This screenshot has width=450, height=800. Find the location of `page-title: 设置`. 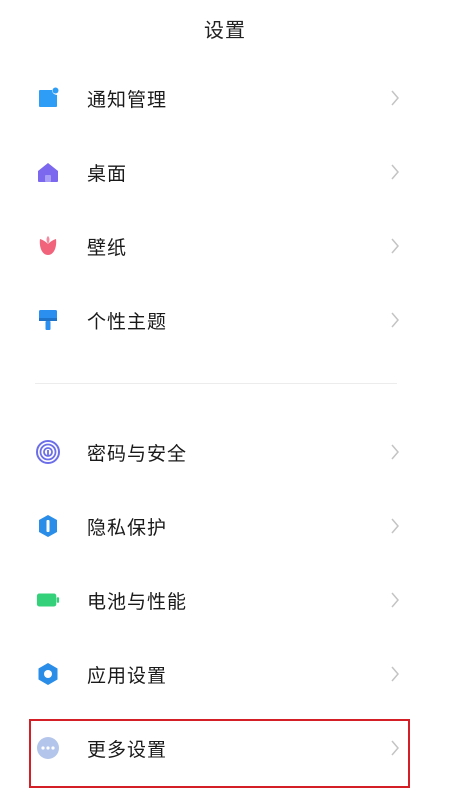

page-title: 设置 is located at coordinates (225, 30).